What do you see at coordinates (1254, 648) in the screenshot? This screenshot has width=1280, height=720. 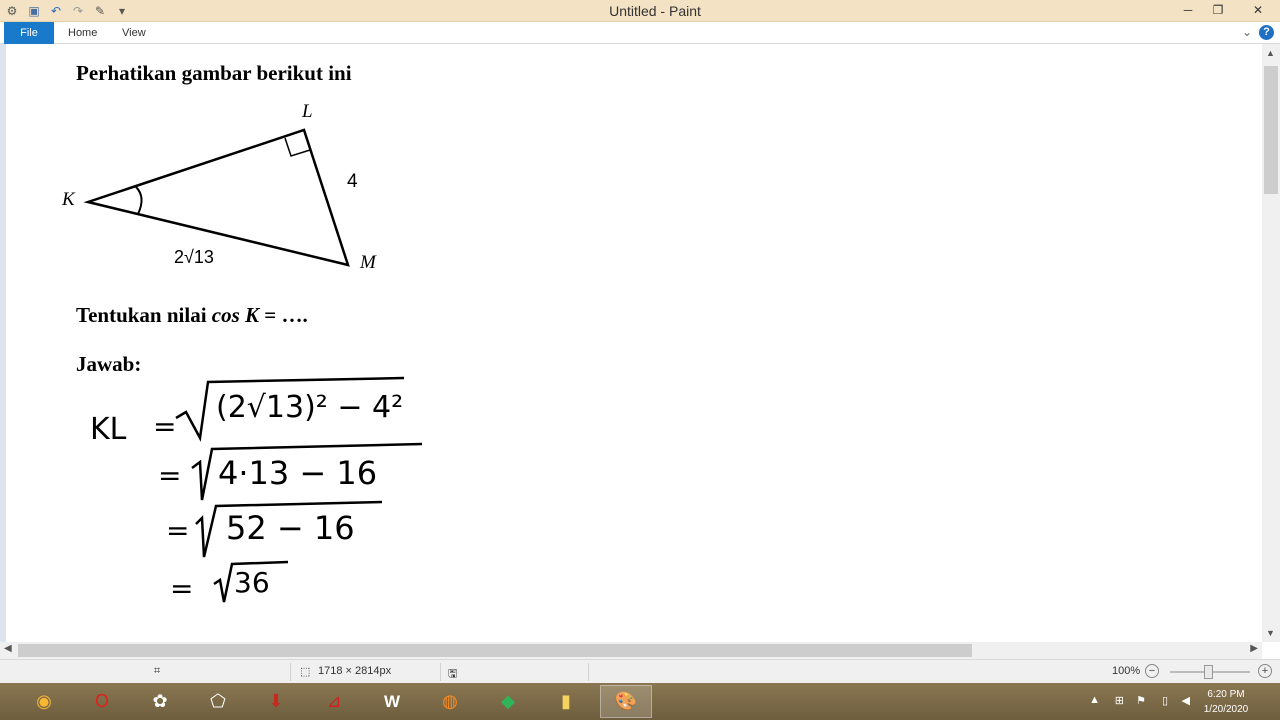 I see `scroll-right-icon: ▶` at bounding box center [1254, 648].